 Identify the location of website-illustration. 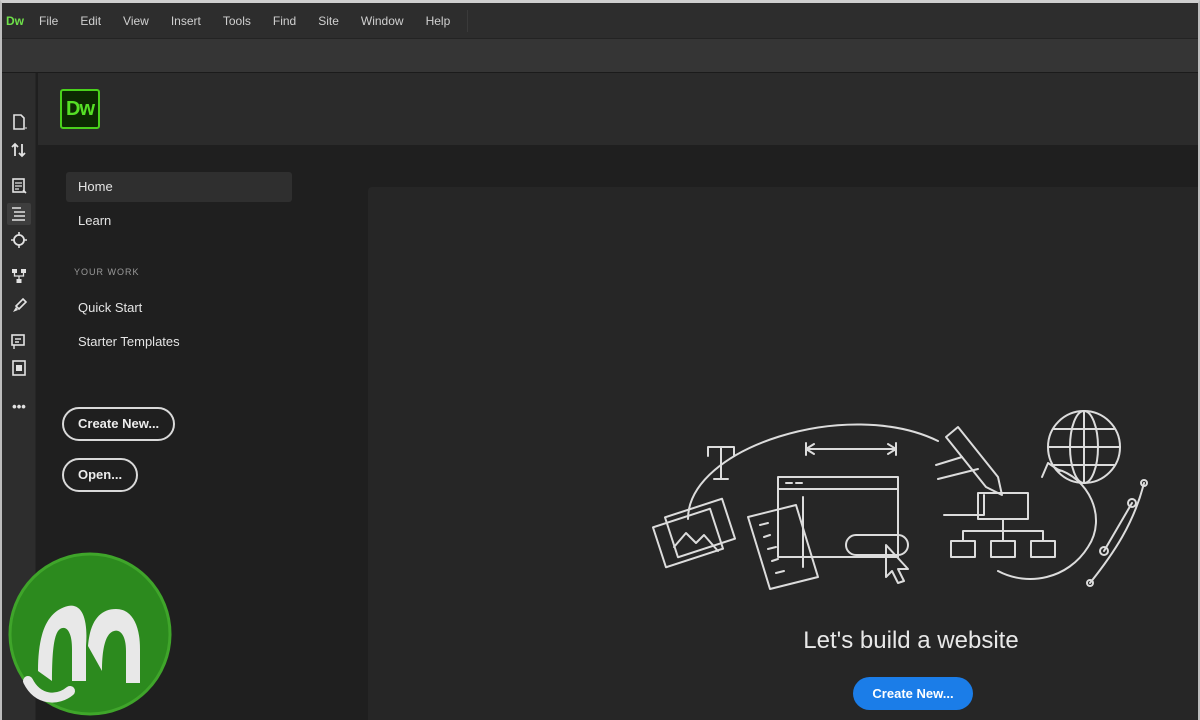
(899, 500).